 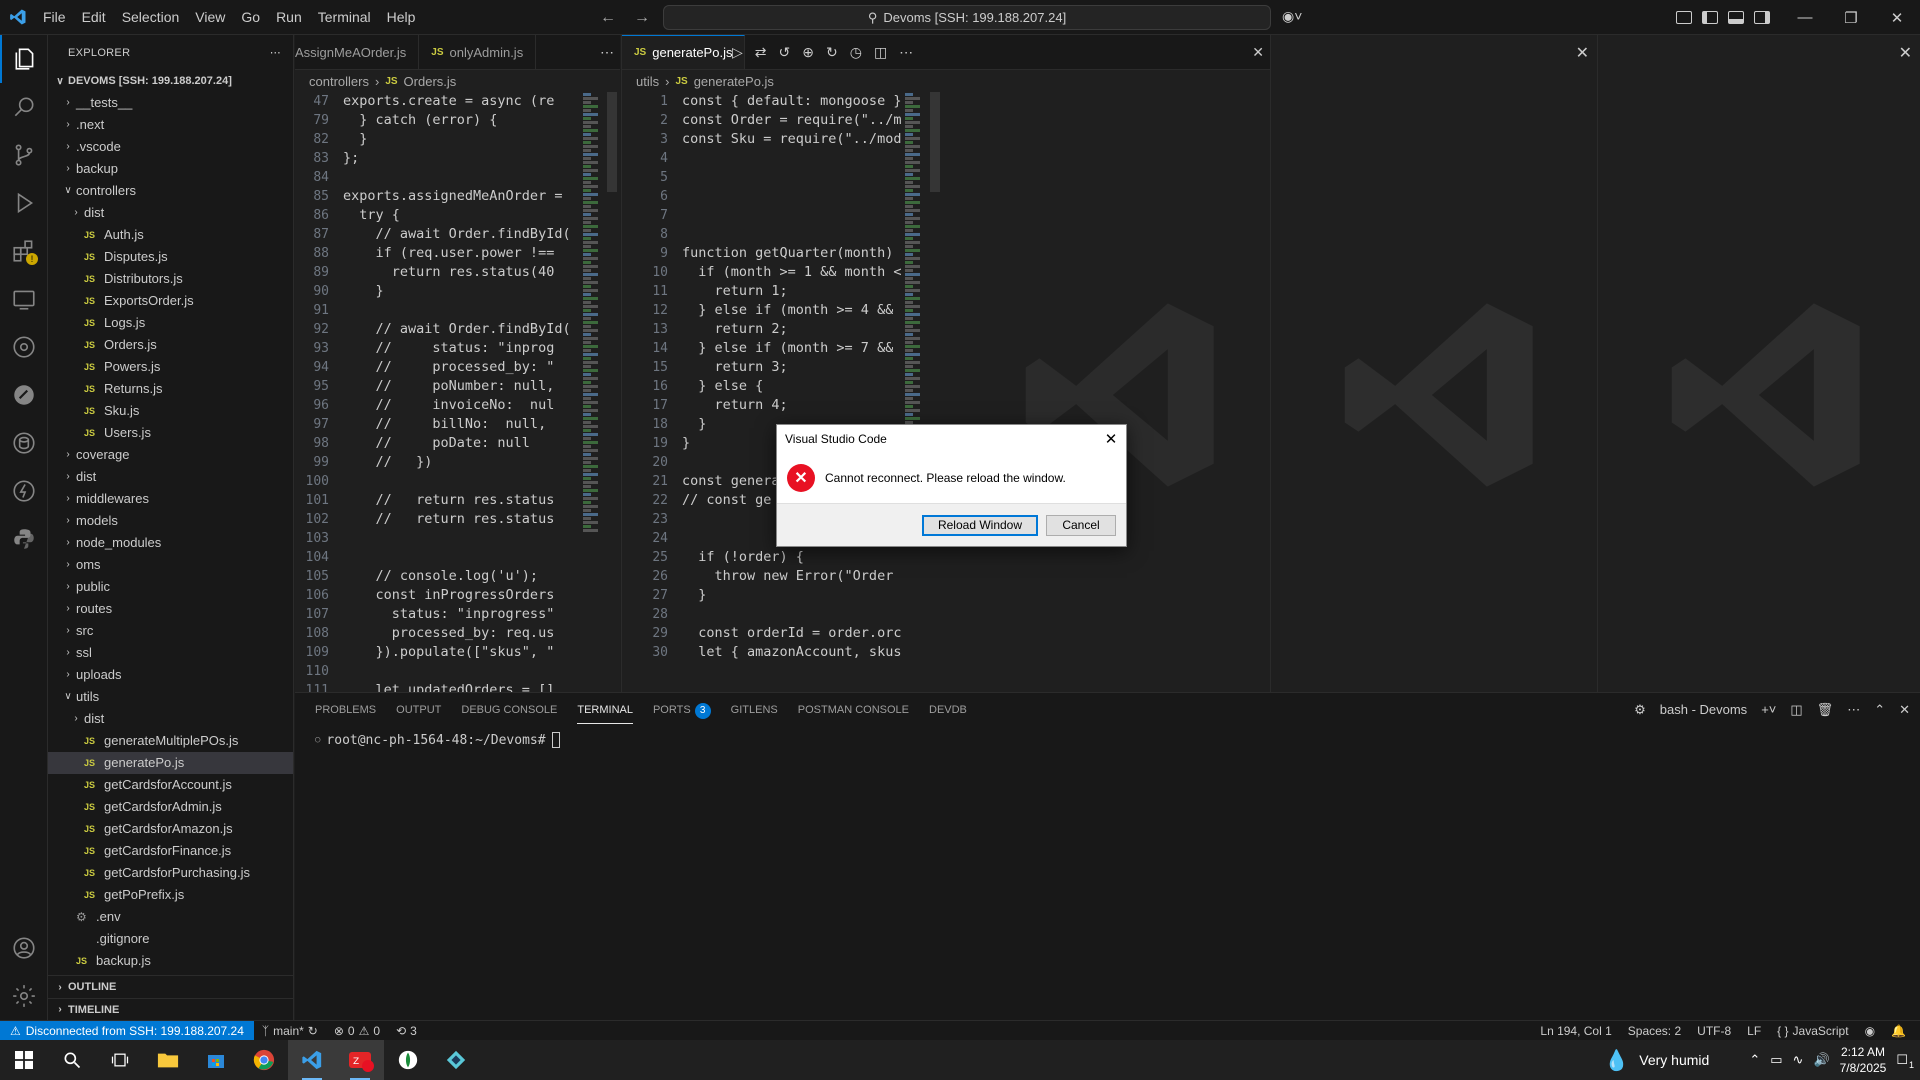 What do you see at coordinates (478, 52) in the screenshot?
I see `tab-onlyadmin: JS onlyAdmin.js` at bounding box center [478, 52].